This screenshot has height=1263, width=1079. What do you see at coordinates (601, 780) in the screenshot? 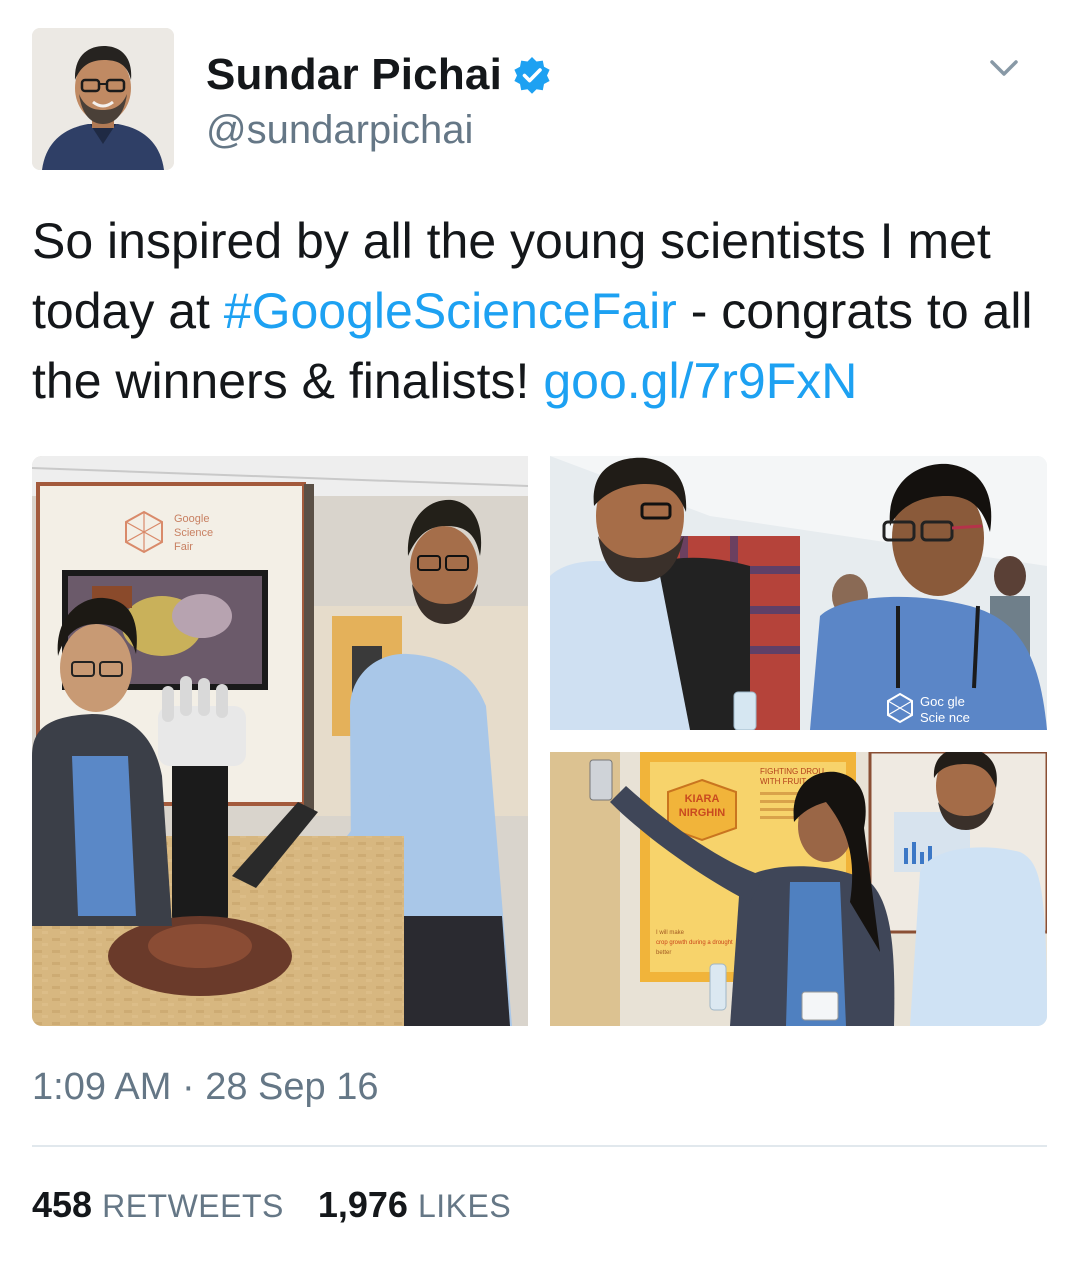
I see `phone-icon` at bounding box center [601, 780].